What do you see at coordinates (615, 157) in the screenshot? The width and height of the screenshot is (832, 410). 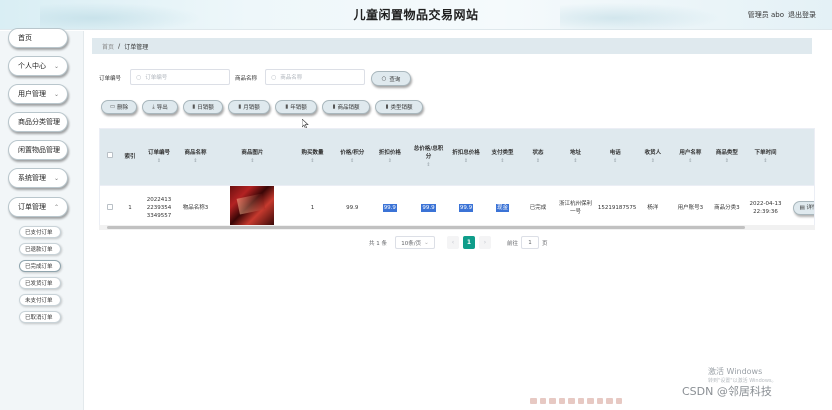 I see `col-phone: 电话 ⇕` at bounding box center [615, 157].